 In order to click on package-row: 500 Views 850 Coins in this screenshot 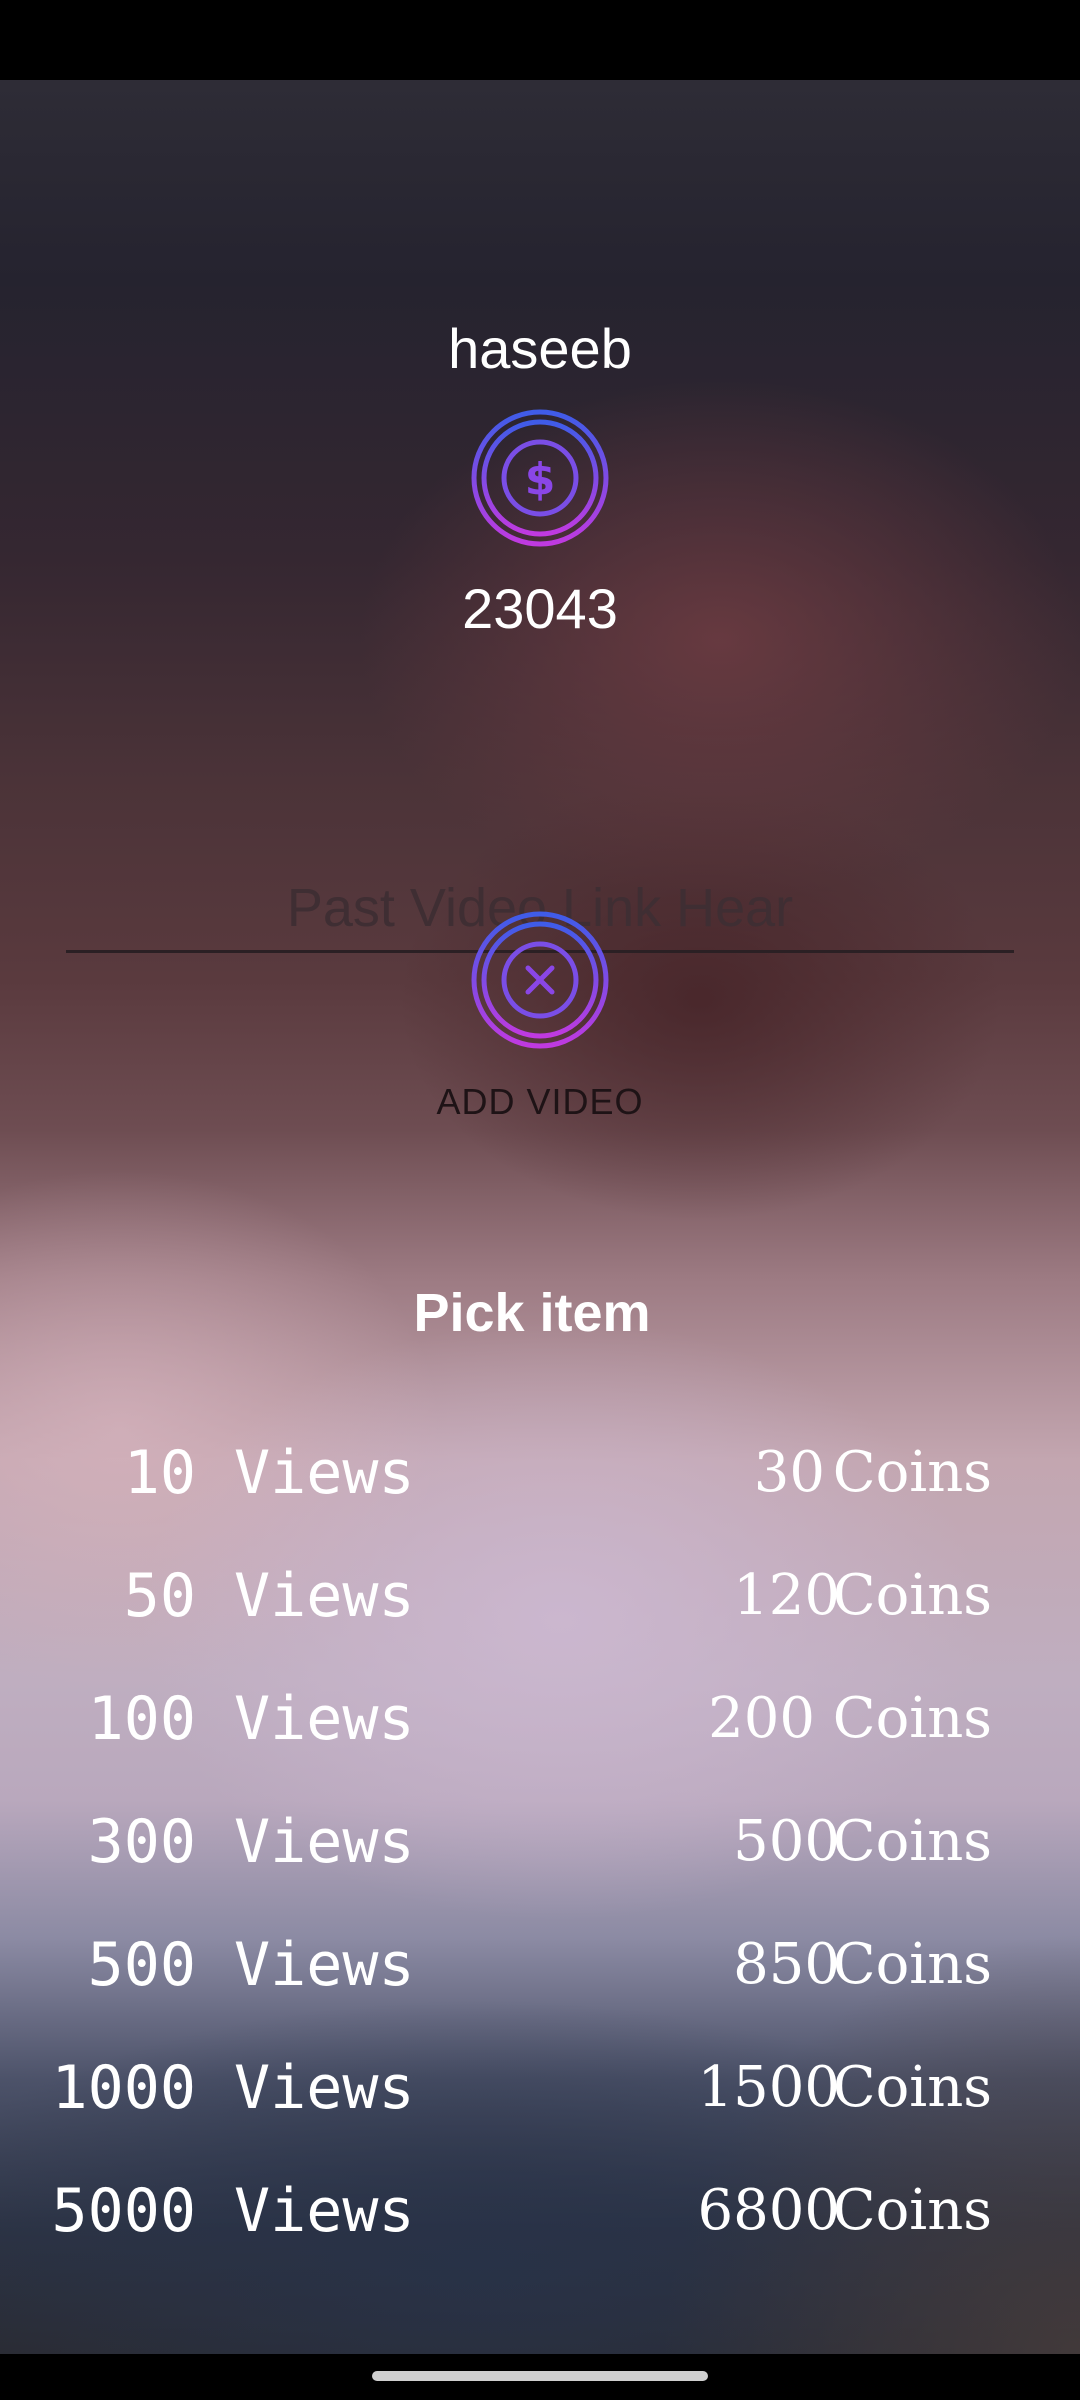, I will do `click(540, 1965)`.